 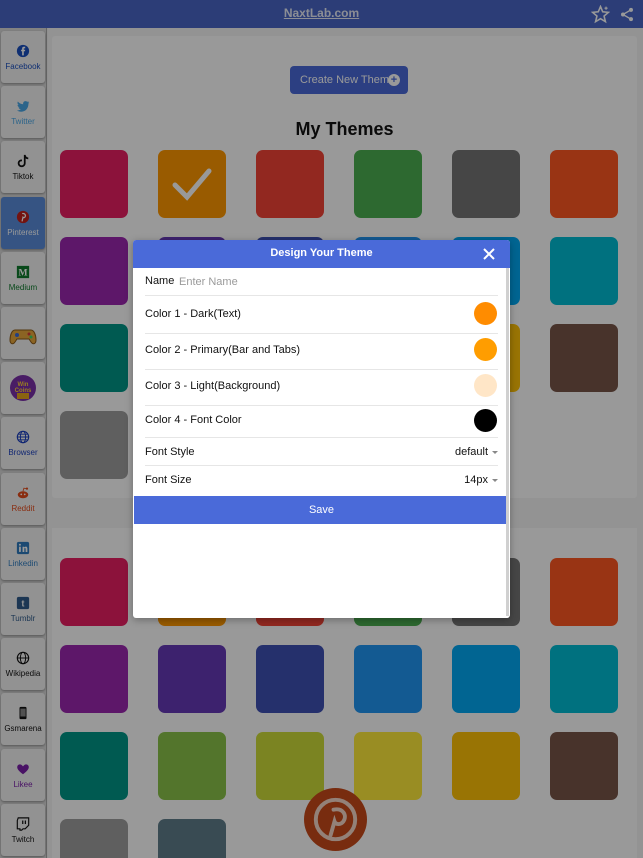 What do you see at coordinates (476, 480) in the screenshot?
I see `font-size-value: 14px` at bounding box center [476, 480].